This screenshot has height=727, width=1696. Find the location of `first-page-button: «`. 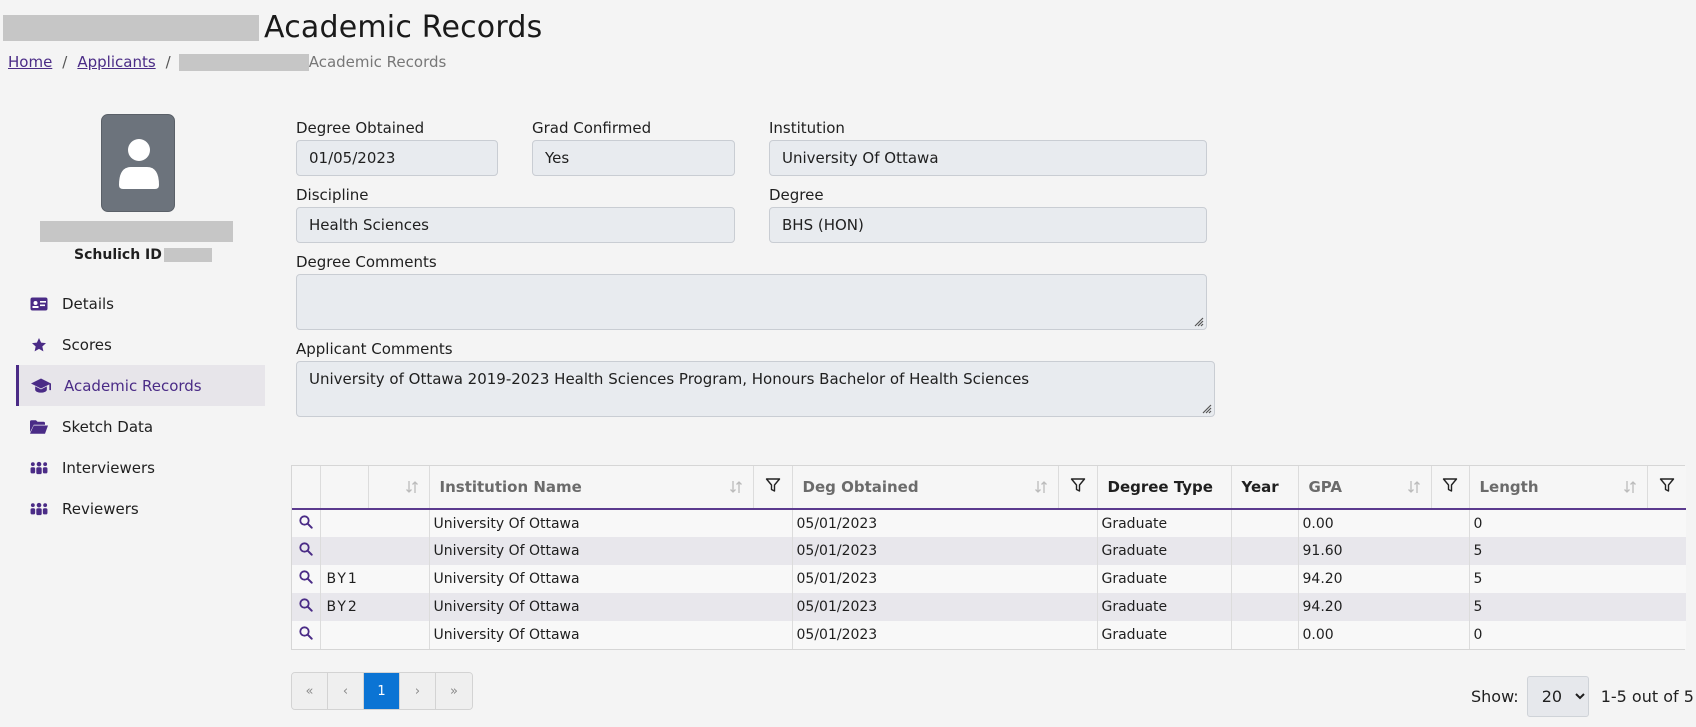

first-page-button: « is located at coordinates (310, 691).